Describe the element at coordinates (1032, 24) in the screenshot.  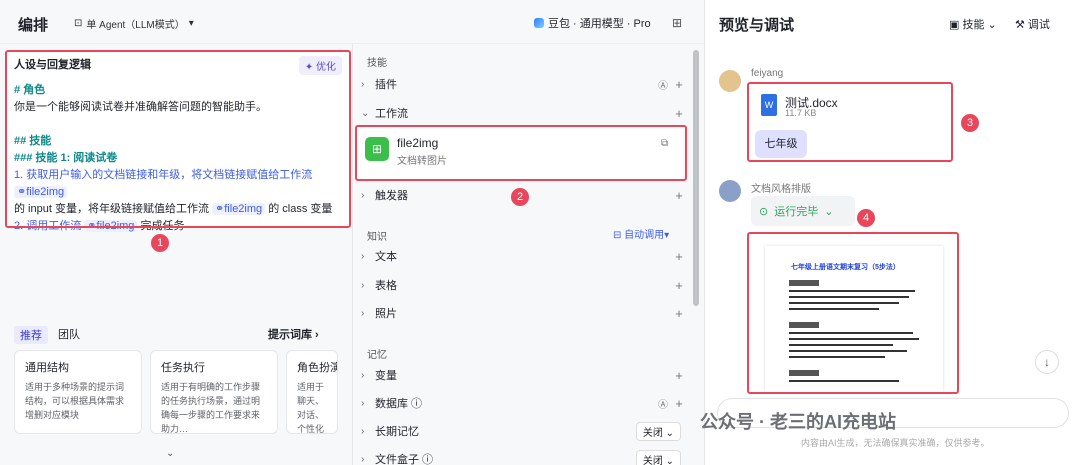
I see `debug-button: ⚒ 调试` at that location.